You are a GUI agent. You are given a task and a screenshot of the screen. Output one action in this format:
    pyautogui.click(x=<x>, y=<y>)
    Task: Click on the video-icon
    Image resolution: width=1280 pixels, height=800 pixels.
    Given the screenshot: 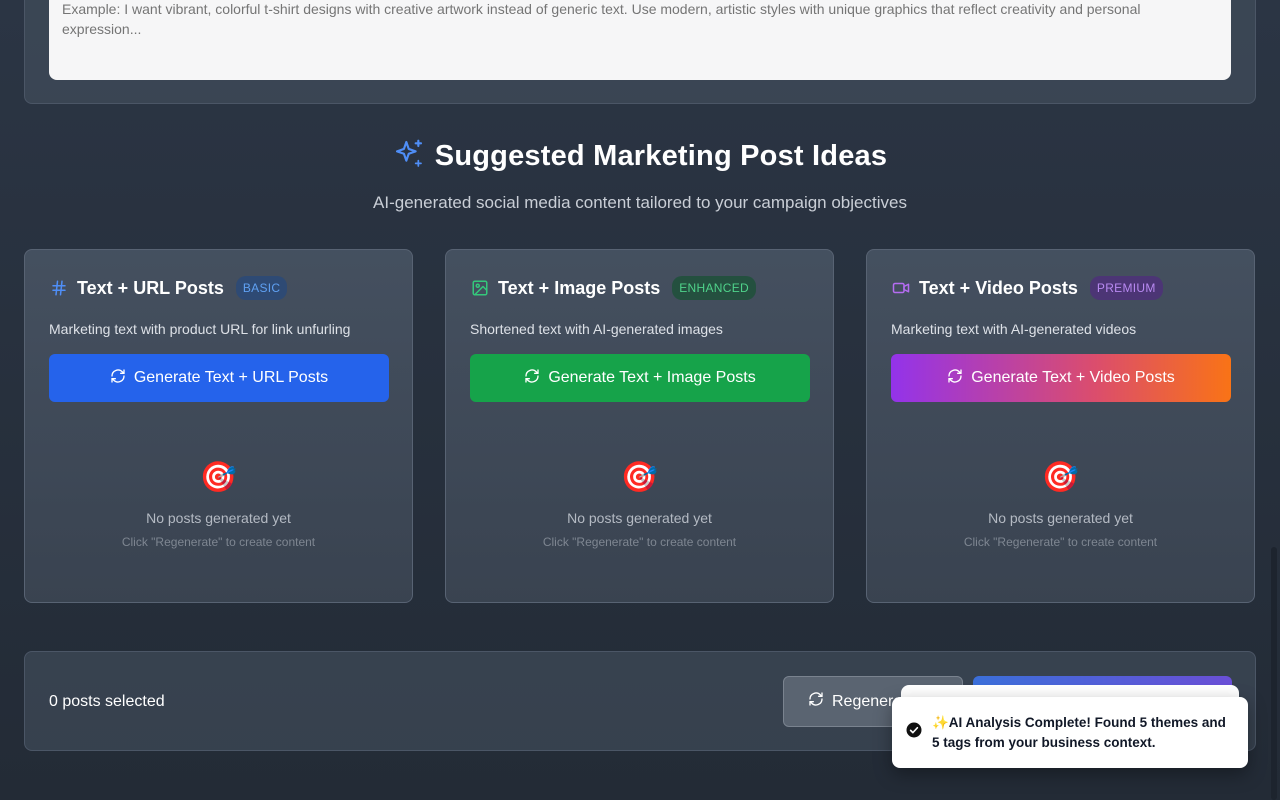 What is the action you would take?
    pyautogui.click(x=901, y=288)
    